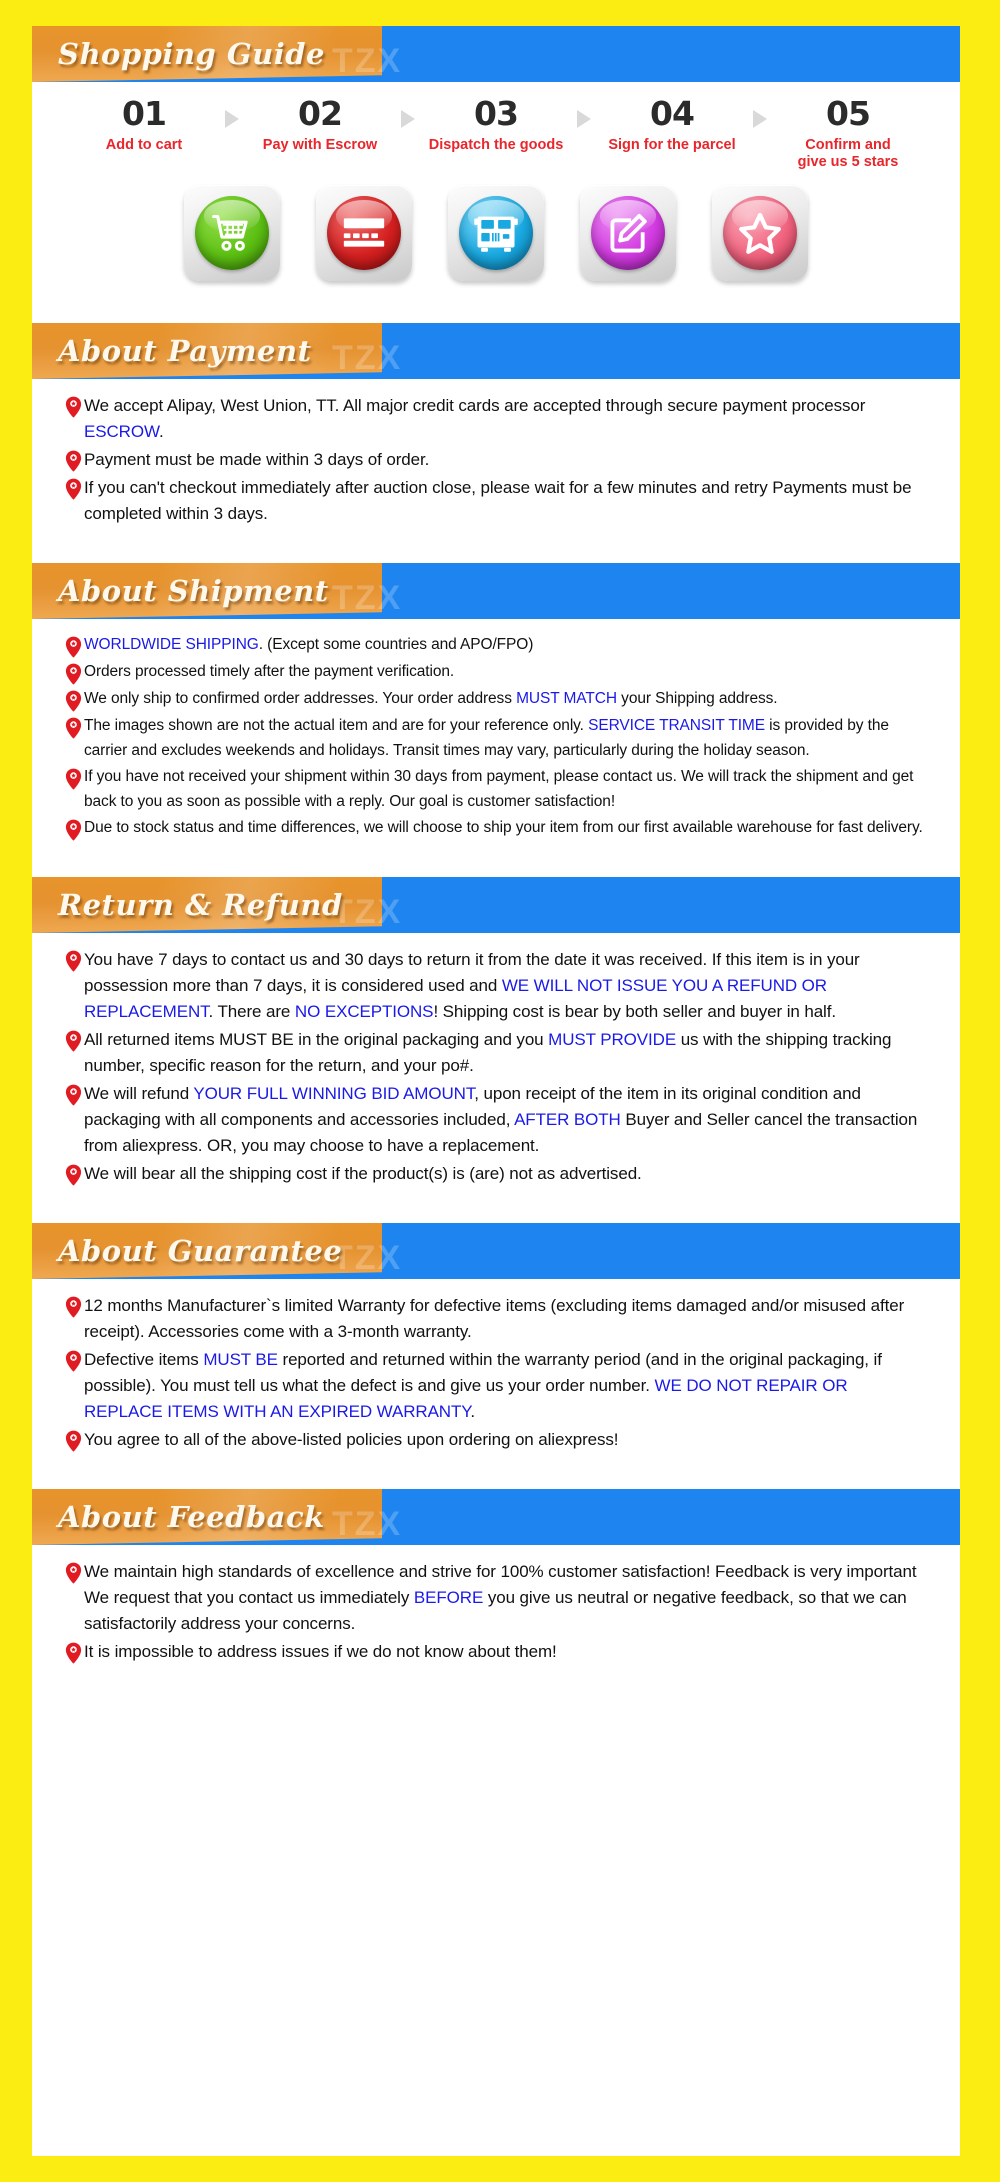  What do you see at coordinates (496, 1251) in the screenshot?
I see `banner-about-guarantee: TZX About Guarantee` at bounding box center [496, 1251].